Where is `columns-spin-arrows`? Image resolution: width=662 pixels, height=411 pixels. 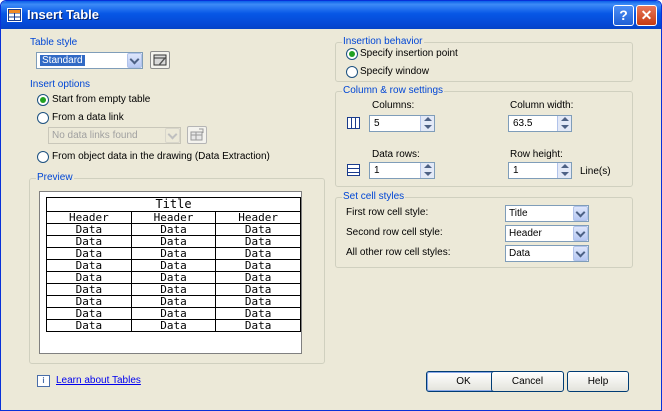
columns-spin-arrows is located at coordinates (427, 123).